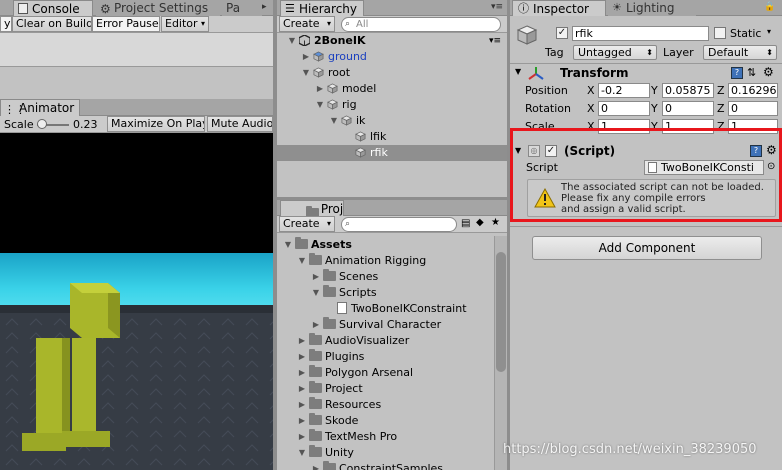 This screenshot has width=782, height=470. I want to click on hierarchy-row: ▶ model, so click(392, 89).